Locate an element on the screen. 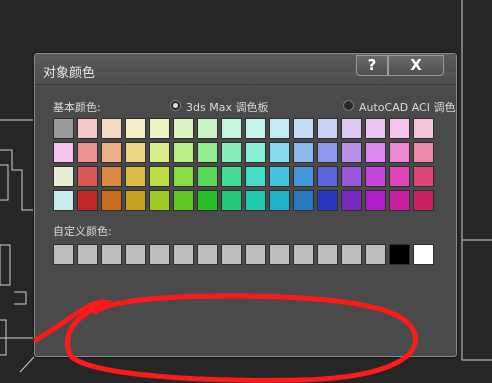 The image size is (492, 383). dialog-titlebar: 对象颜色 ? X is located at coordinates (245, 69).